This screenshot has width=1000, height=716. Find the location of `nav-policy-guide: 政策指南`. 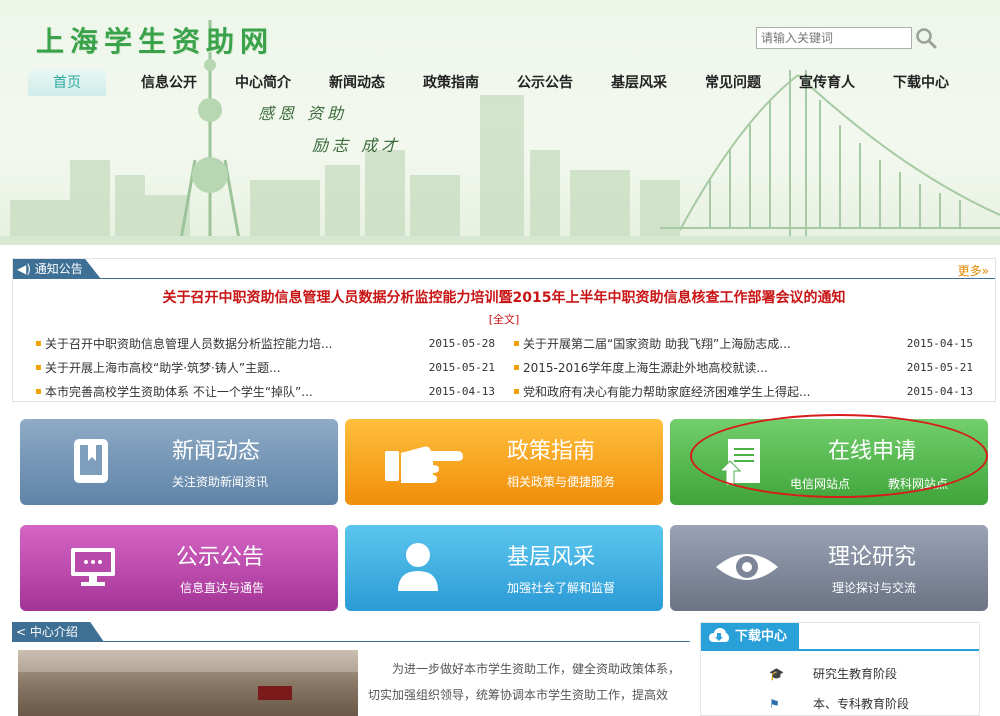

nav-policy-guide: 政策指南 is located at coordinates (451, 83).